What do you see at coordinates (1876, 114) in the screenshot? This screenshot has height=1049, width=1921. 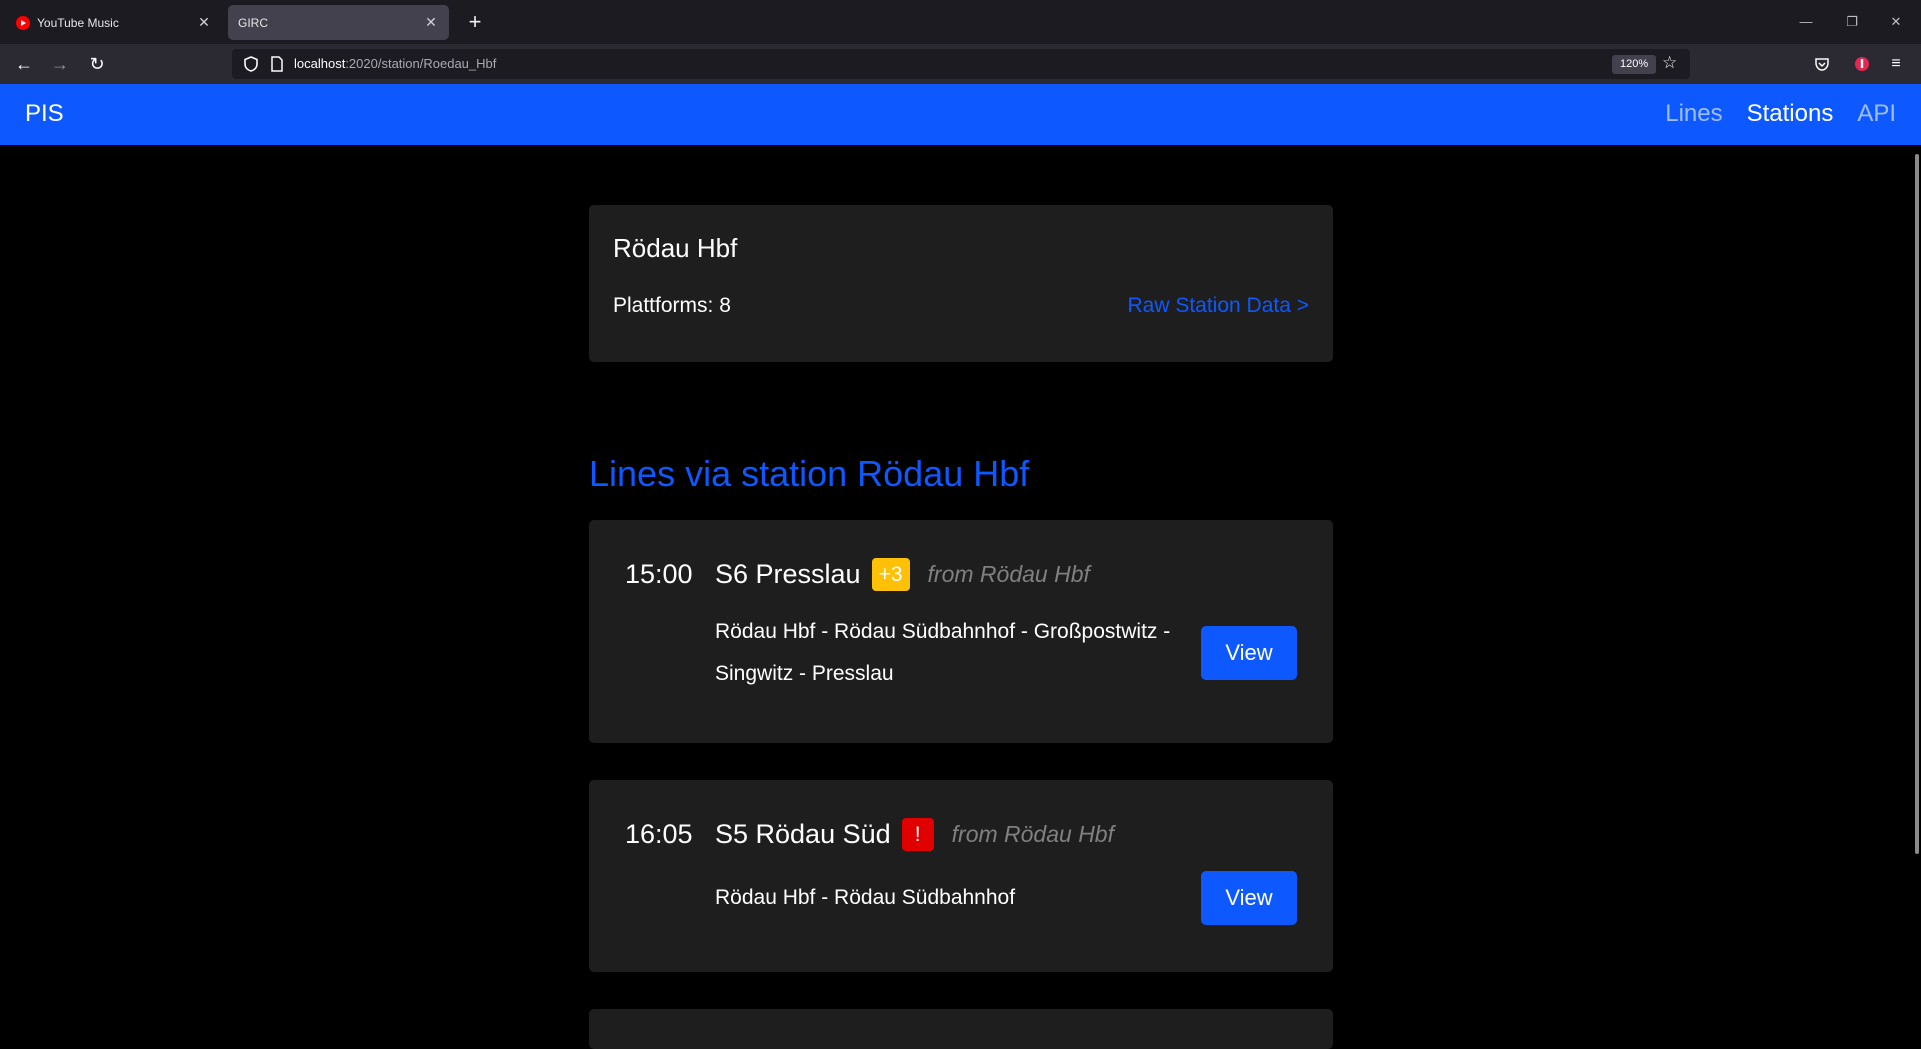 I see `nav-link-api: API` at bounding box center [1876, 114].